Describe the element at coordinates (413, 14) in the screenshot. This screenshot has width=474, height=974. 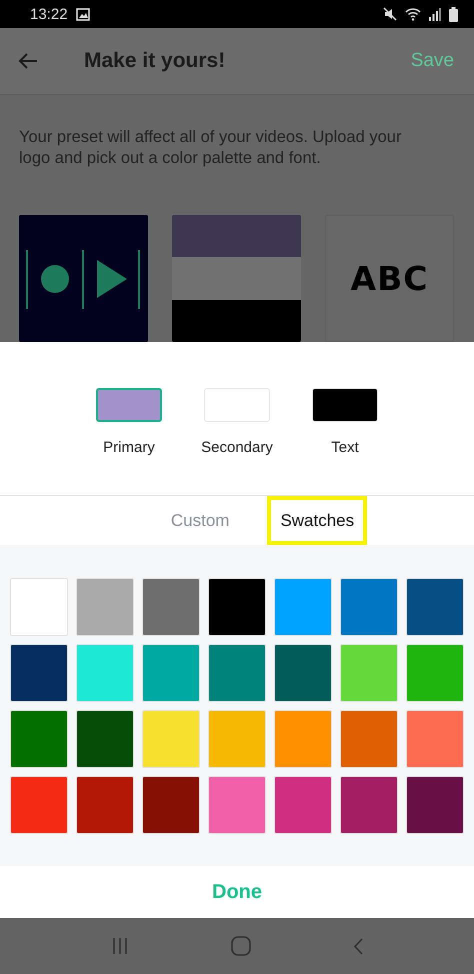
I see `wifi-icon` at that location.